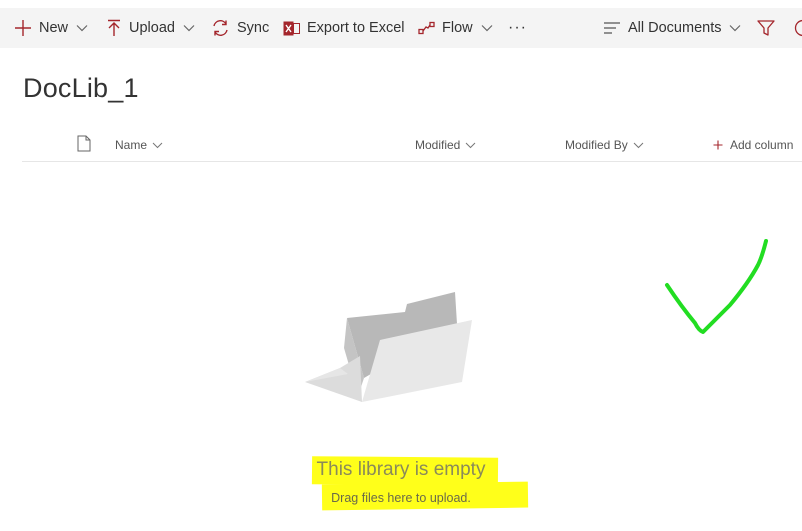  What do you see at coordinates (388, 347) in the screenshot?
I see `folder-illustration` at bounding box center [388, 347].